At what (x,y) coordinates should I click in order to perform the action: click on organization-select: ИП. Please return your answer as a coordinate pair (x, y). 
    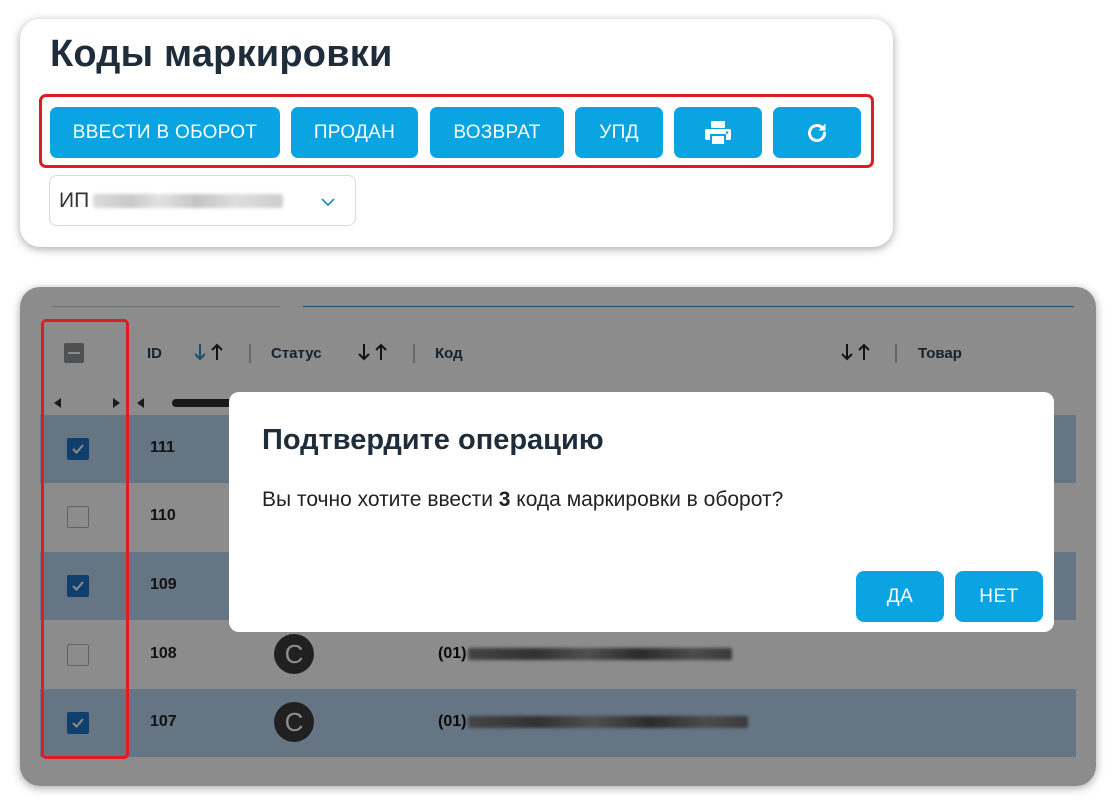
    Looking at the image, I should click on (202, 200).